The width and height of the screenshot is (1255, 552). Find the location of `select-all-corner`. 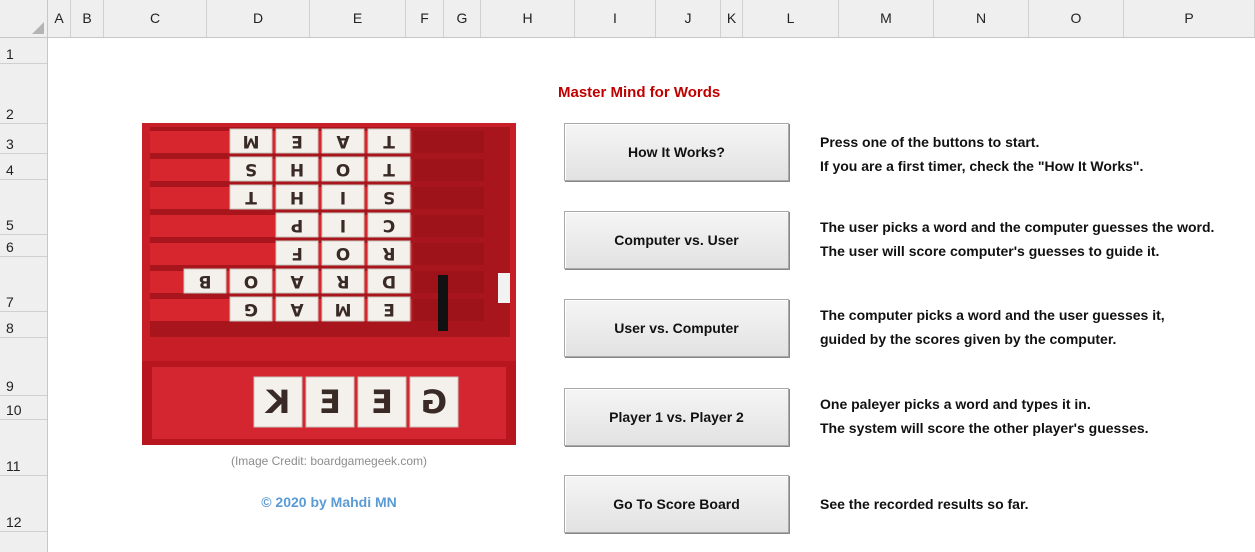

select-all-corner is located at coordinates (24, 19).